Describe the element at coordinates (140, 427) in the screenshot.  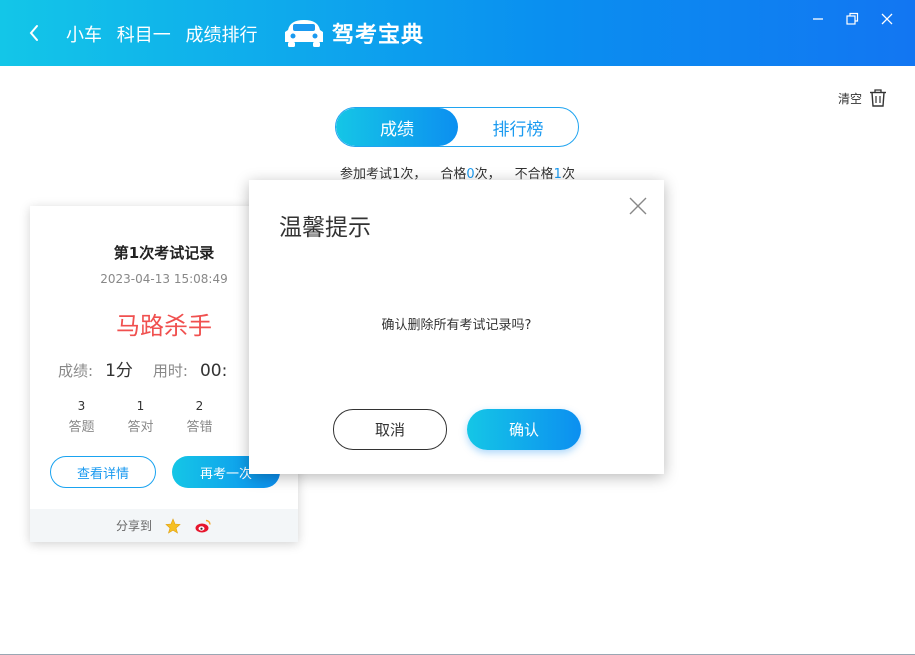
I see `stat-label: 答对` at that location.